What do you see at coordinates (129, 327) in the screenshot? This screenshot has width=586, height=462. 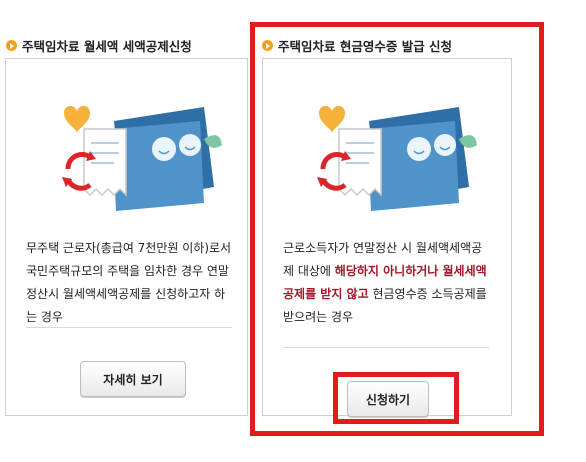 I see `left-panel-divider` at bounding box center [129, 327].